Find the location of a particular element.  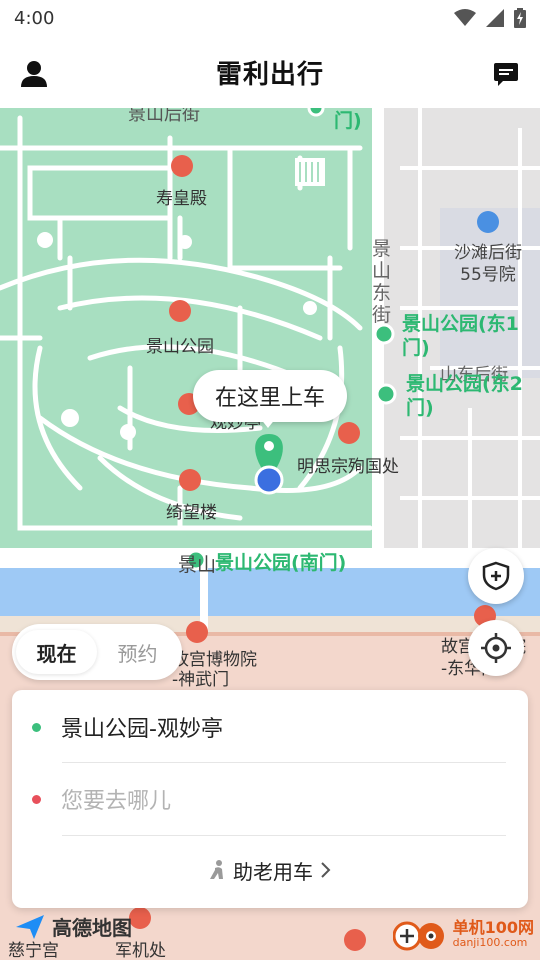

watermark: 单机100网 danji100.com is located at coordinates (463, 934).